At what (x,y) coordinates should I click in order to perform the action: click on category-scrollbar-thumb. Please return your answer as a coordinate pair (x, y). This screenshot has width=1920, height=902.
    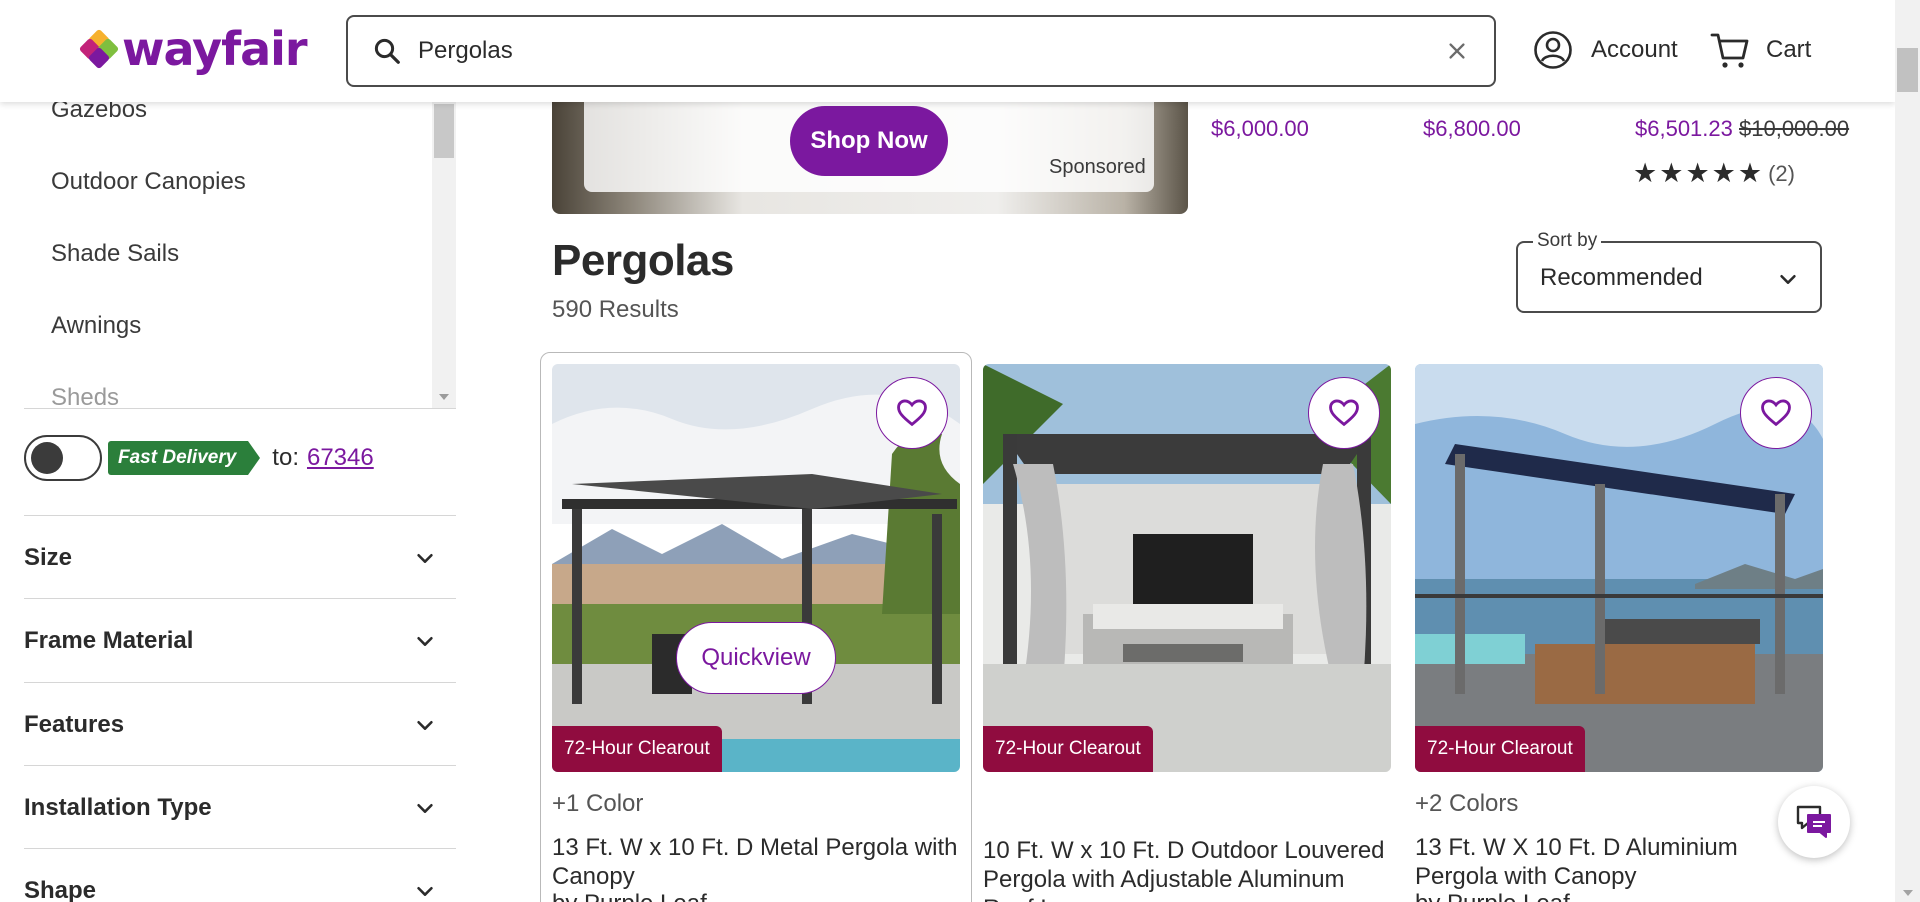
    Looking at the image, I should click on (444, 131).